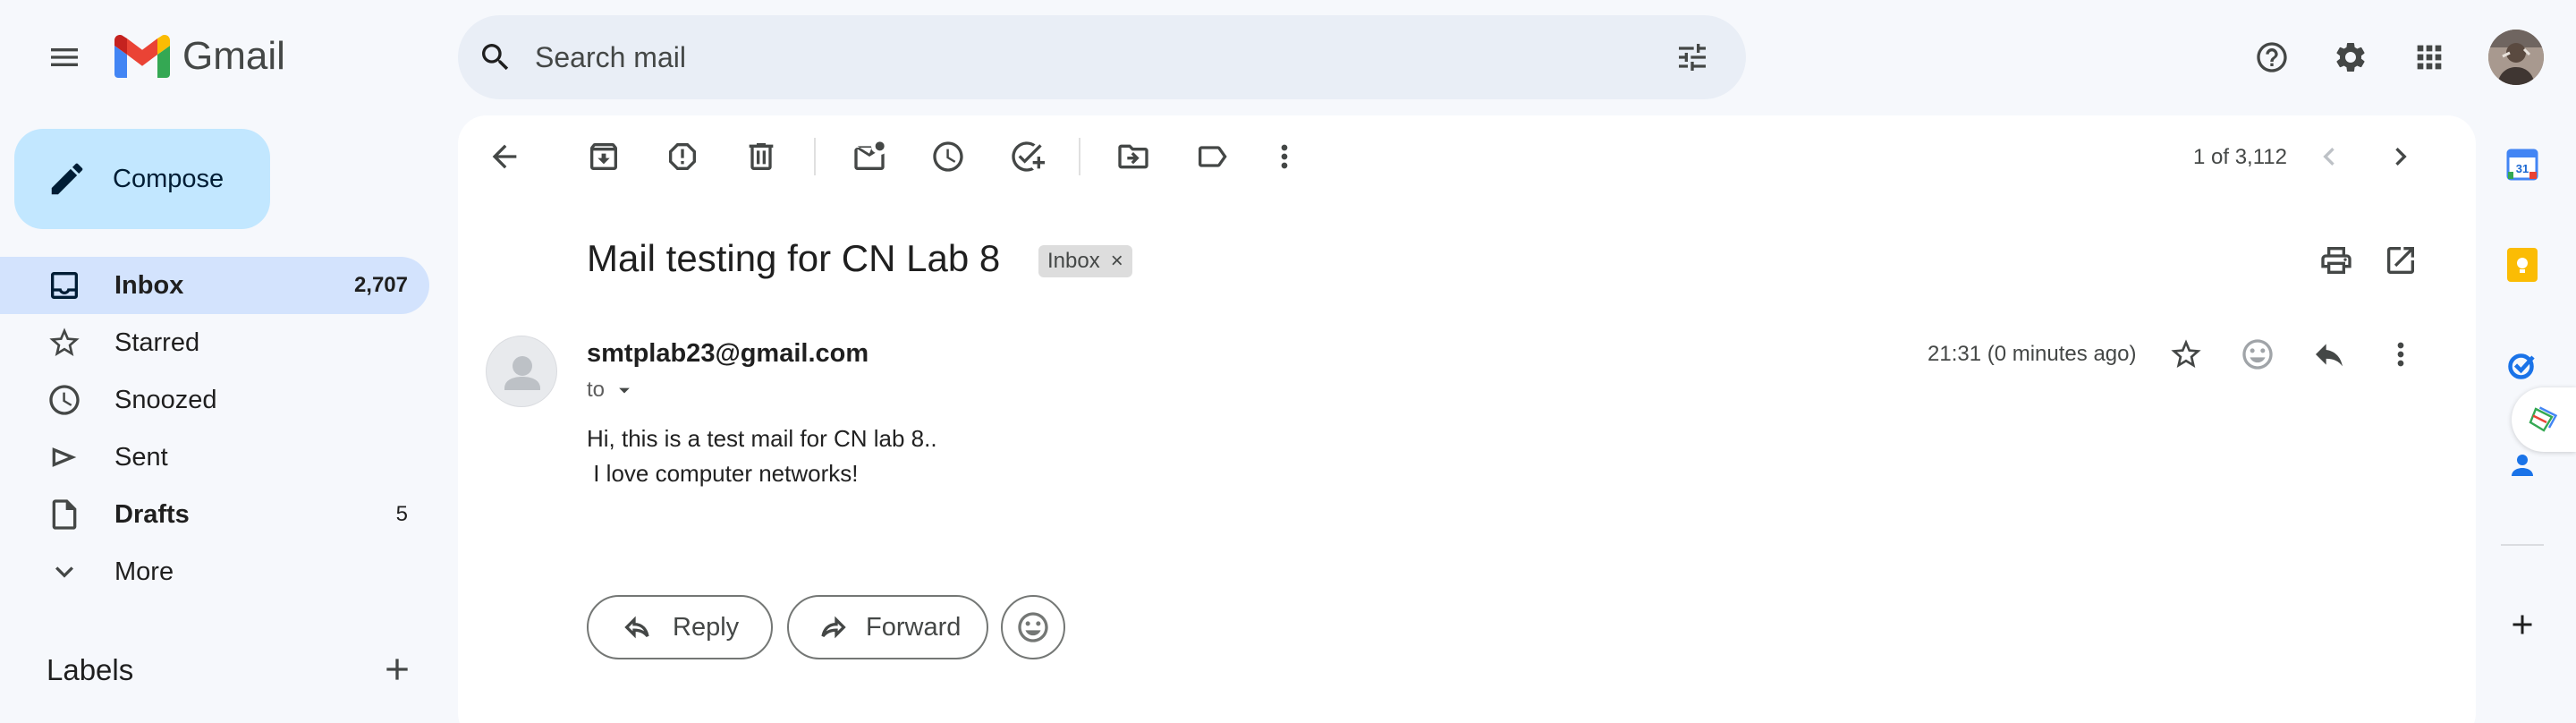  I want to click on google-apps-button, so click(2429, 57).